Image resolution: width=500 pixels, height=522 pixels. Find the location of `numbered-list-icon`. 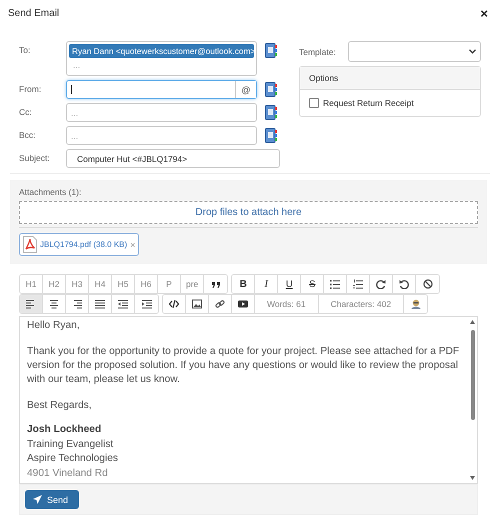

numbered-list-icon is located at coordinates (358, 284).